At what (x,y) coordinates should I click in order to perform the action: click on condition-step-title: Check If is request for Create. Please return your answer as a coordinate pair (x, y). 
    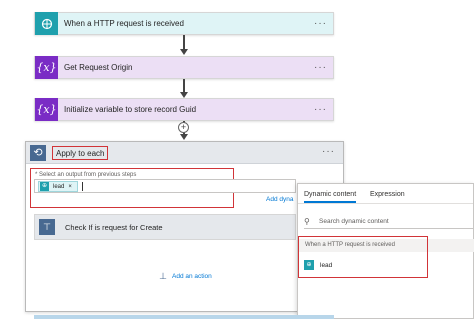
    Looking at the image, I should click on (114, 227).